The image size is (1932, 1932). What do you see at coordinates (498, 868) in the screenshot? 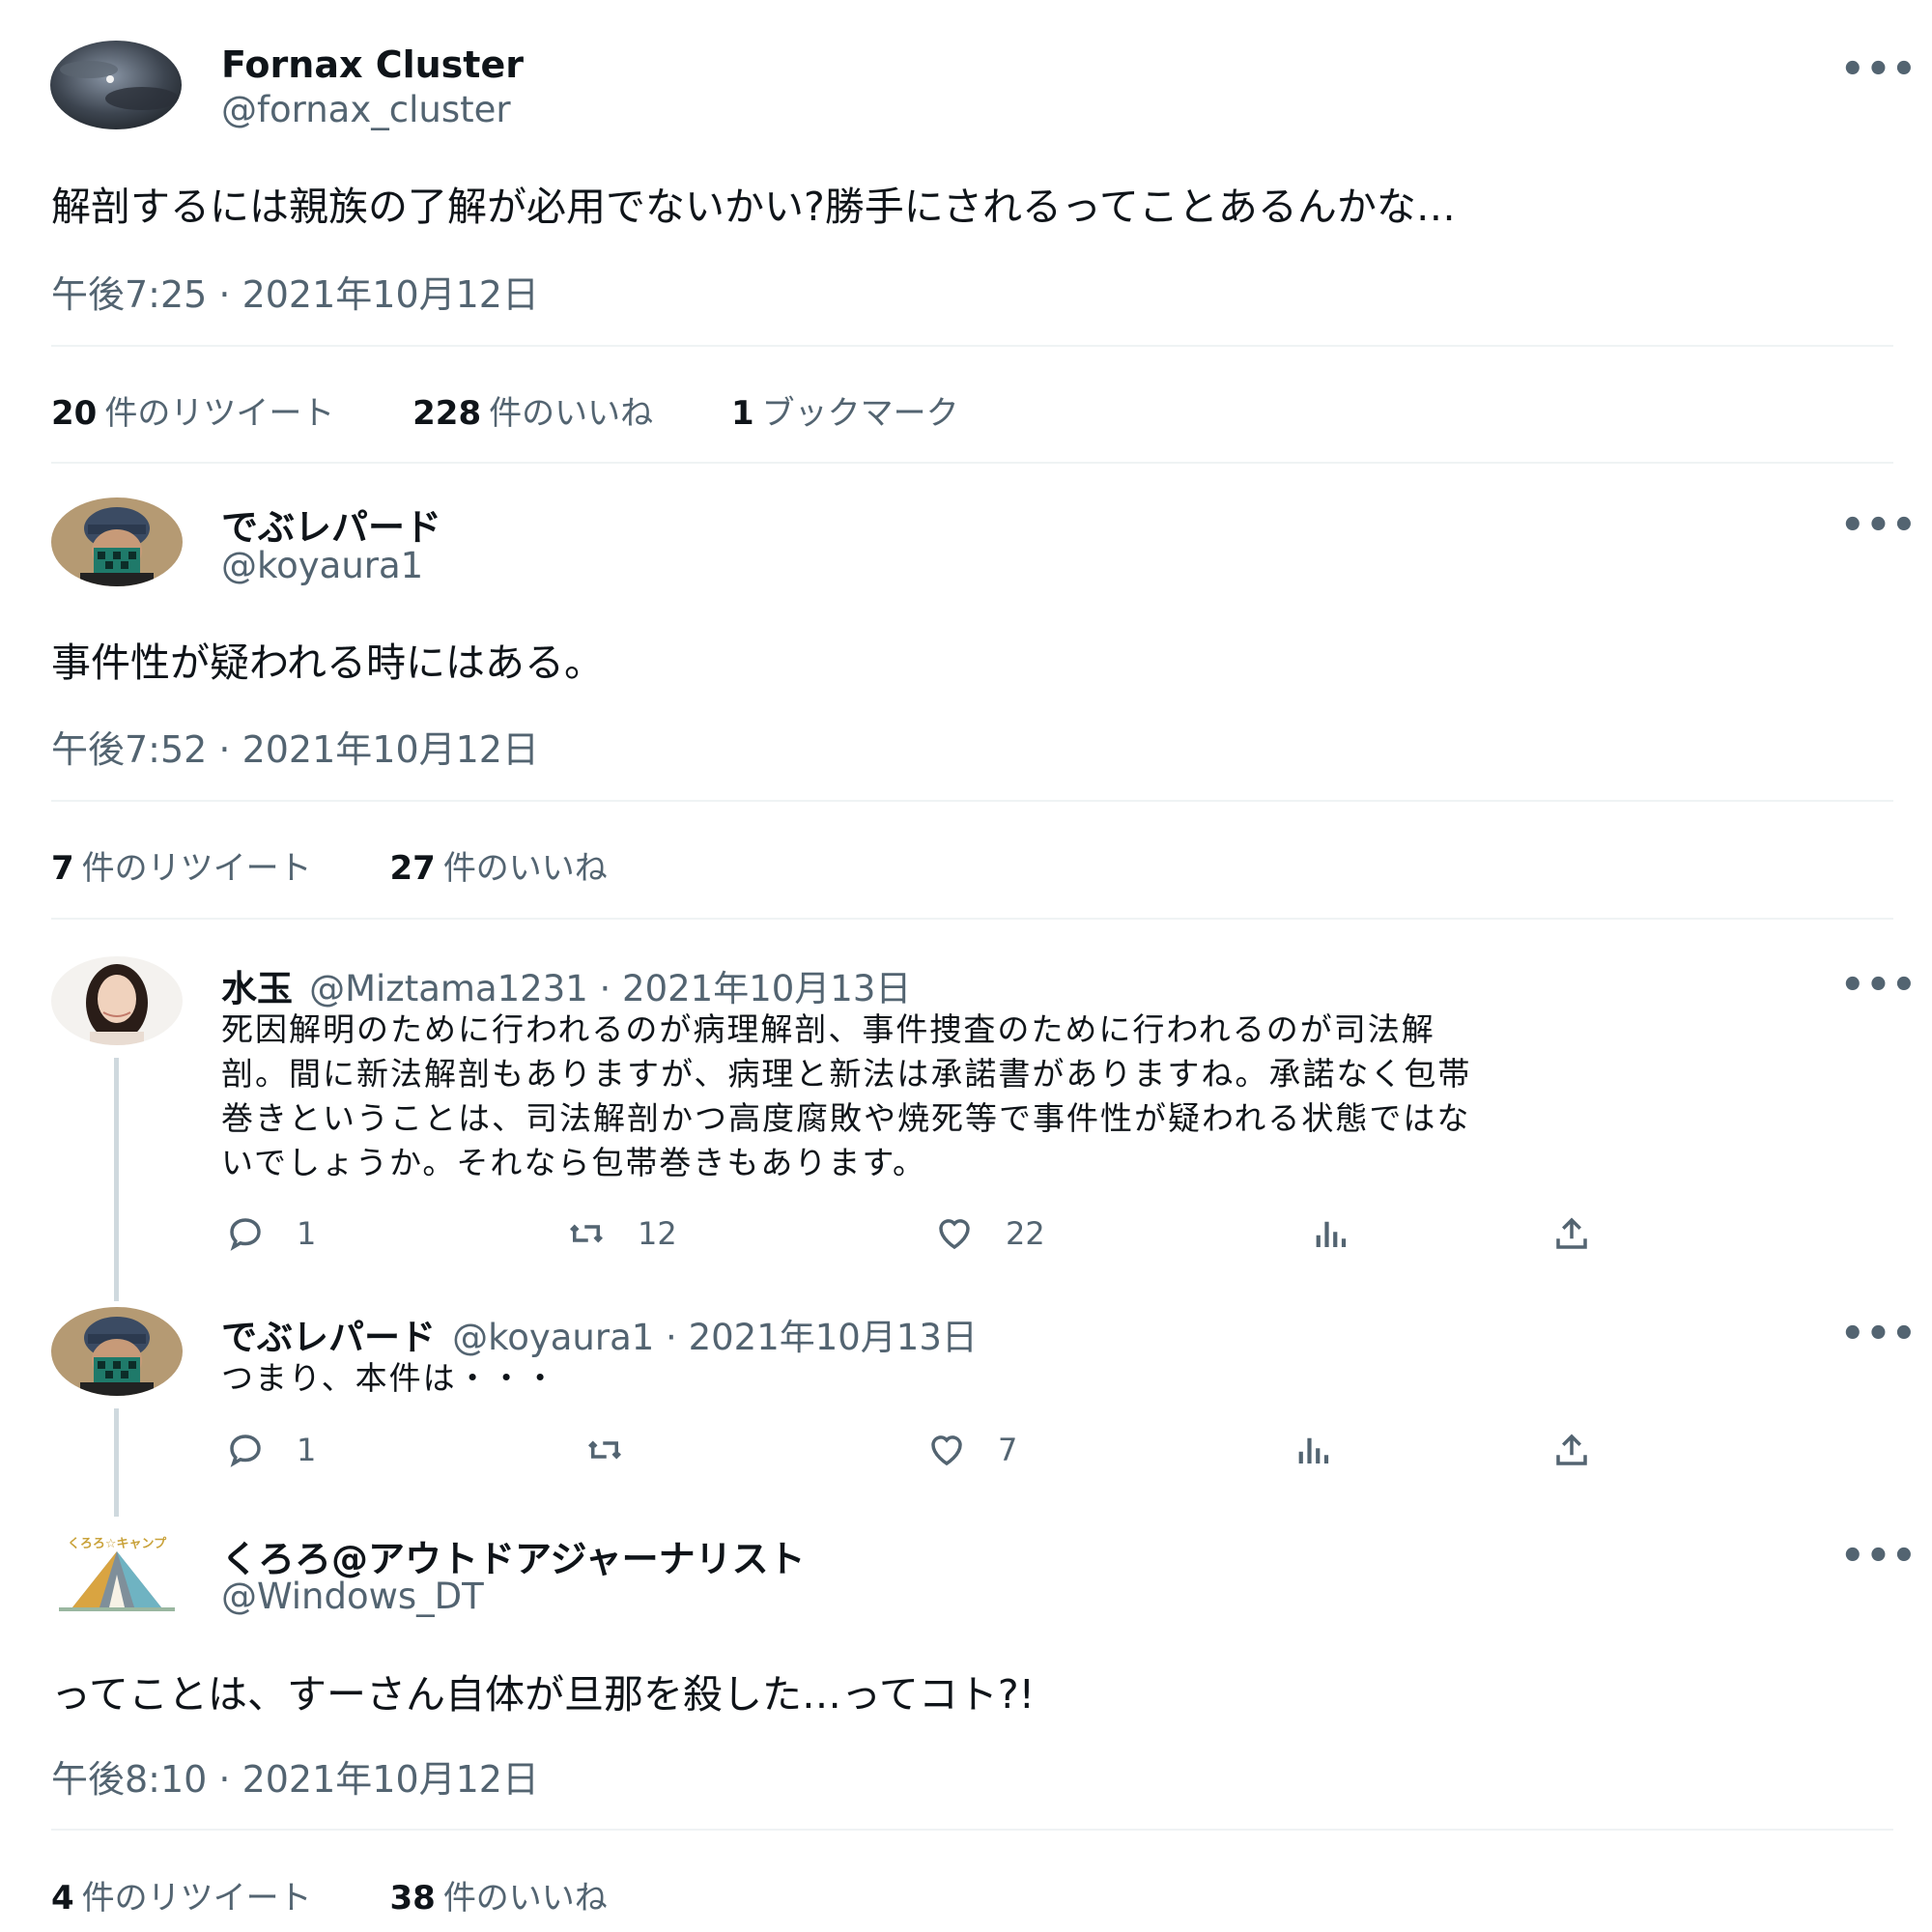
I see `like-stat: 27 件のいいね` at bounding box center [498, 868].